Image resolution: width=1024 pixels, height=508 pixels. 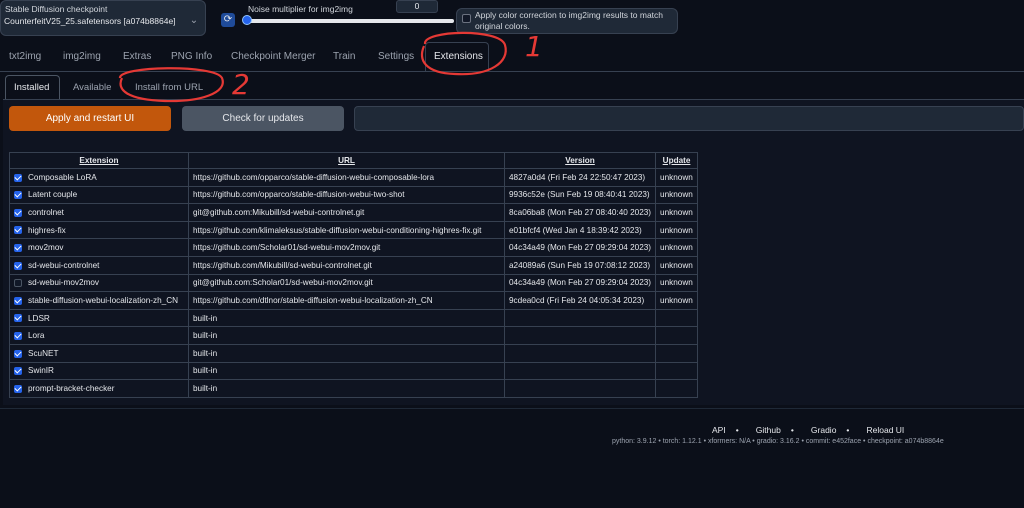 I want to click on annotation-overlay, so click(x=312, y=67).